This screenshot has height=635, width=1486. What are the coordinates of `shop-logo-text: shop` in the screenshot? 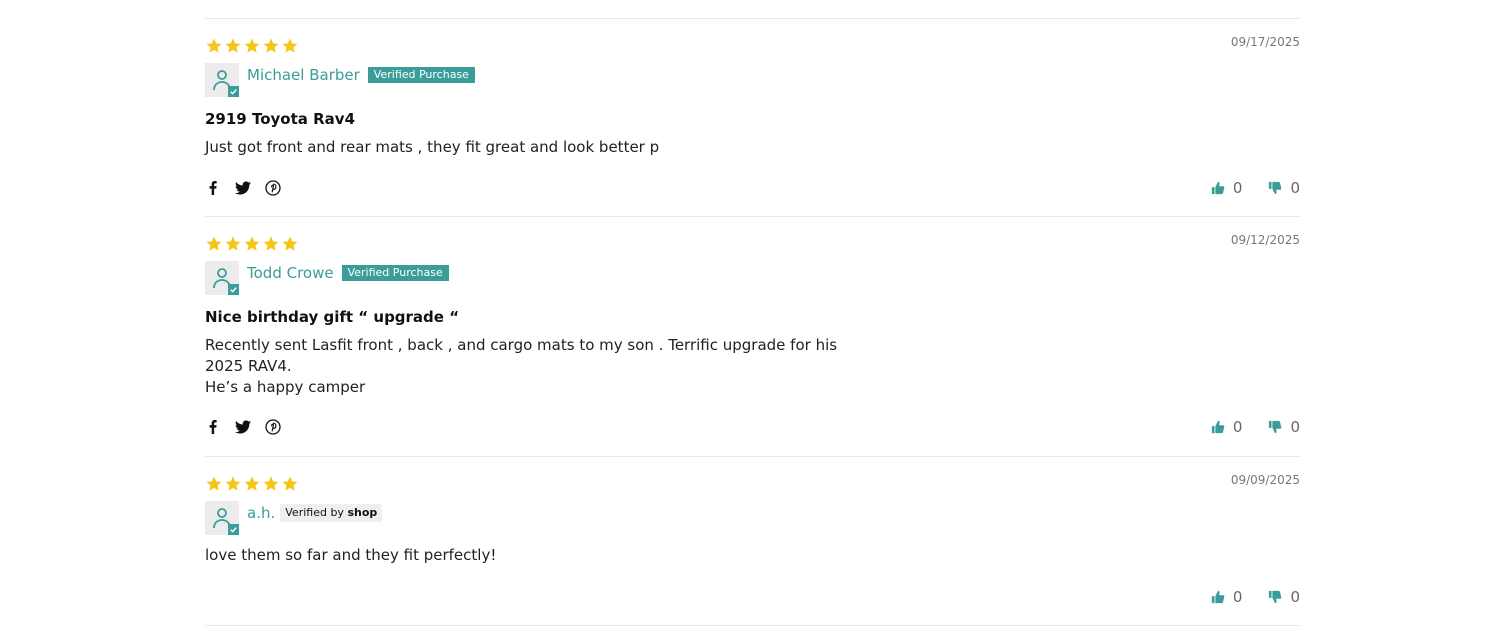 It's located at (362, 512).